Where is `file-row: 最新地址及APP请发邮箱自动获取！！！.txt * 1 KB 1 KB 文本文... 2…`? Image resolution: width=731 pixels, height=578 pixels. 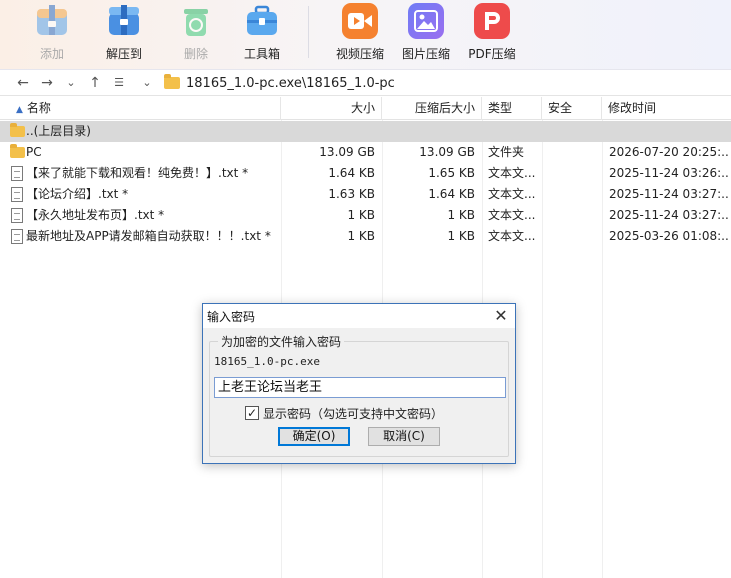
file-row: 最新地址及APP请发邮箱自动获取！！！.txt * 1 KB 1 KB 文本文... 2… is located at coordinates (365, 236).